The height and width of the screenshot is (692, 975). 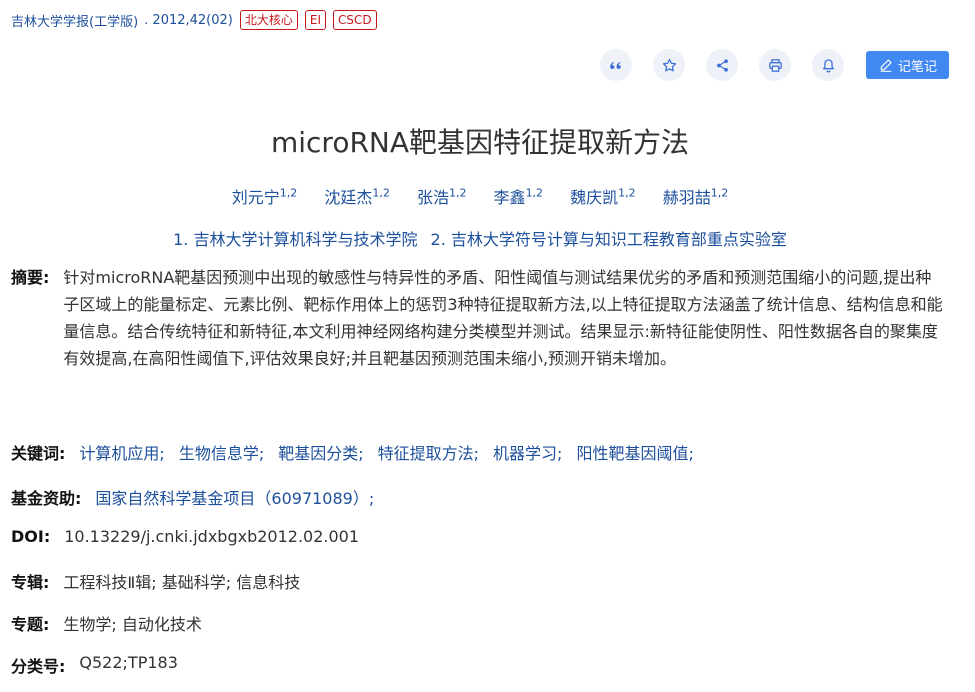 I want to click on toolbar: 记笔记, so click(x=764, y=65).